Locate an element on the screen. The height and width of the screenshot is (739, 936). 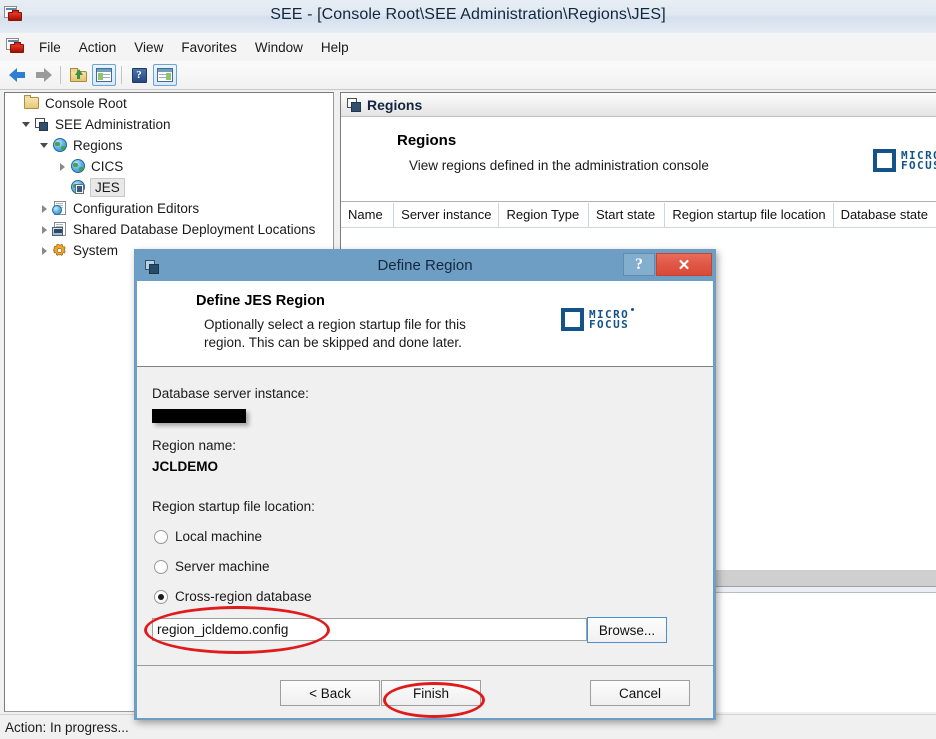
toolbar: ? is located at coordinates (468, 75).